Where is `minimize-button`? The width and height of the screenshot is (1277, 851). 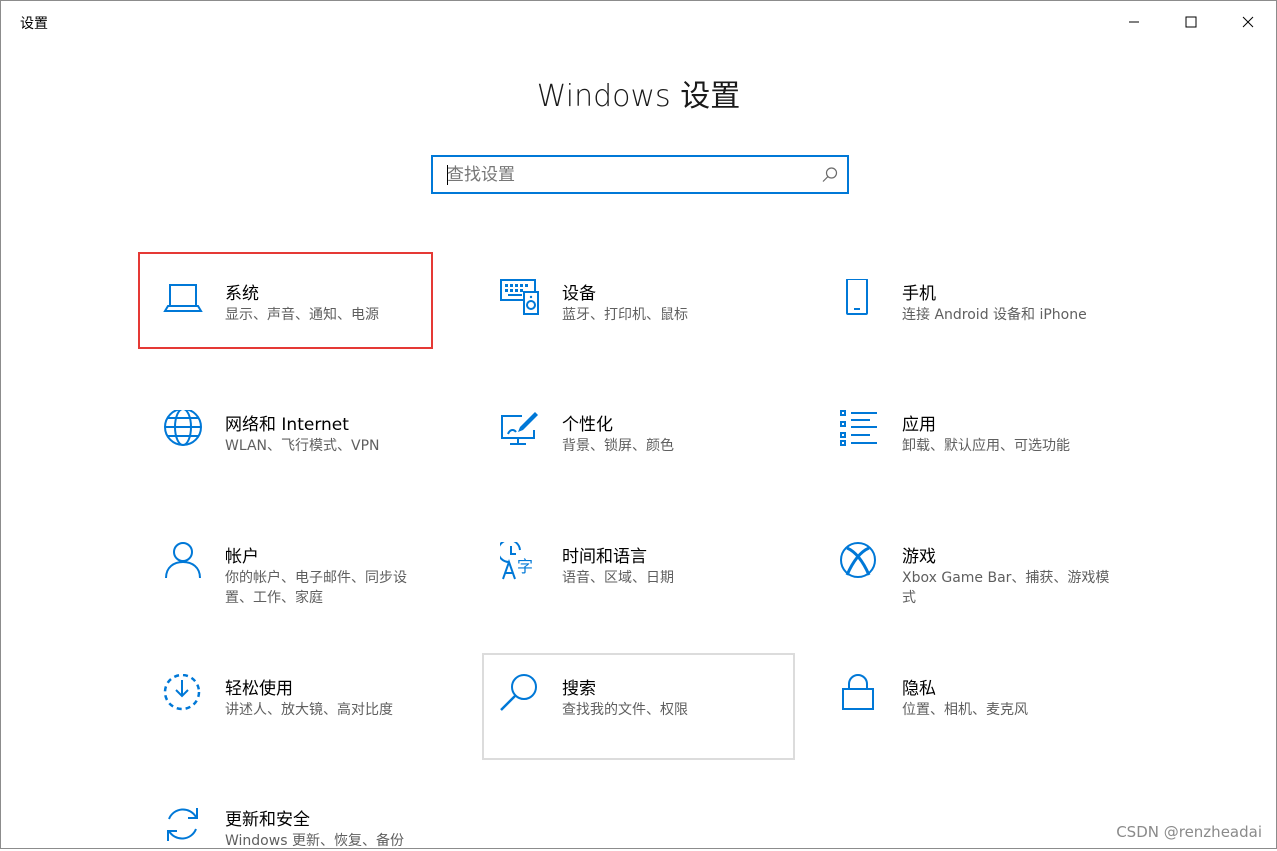 minimize-button is located at coordinates (1133, 22).